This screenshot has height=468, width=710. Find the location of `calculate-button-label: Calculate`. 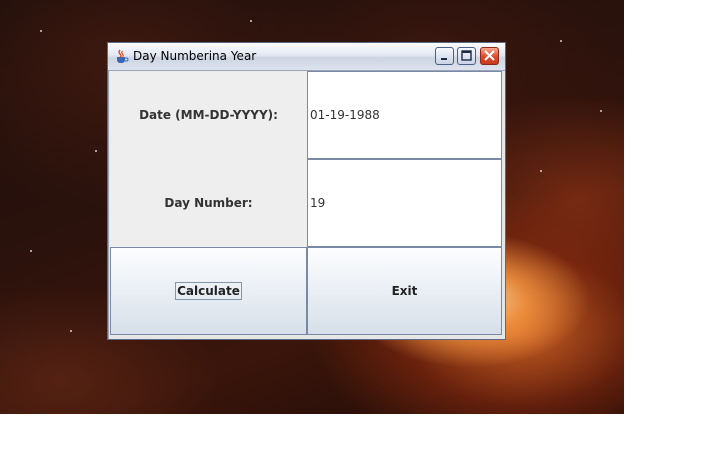

calculate-button-label: Calculate is located at coordinates (208, 291).